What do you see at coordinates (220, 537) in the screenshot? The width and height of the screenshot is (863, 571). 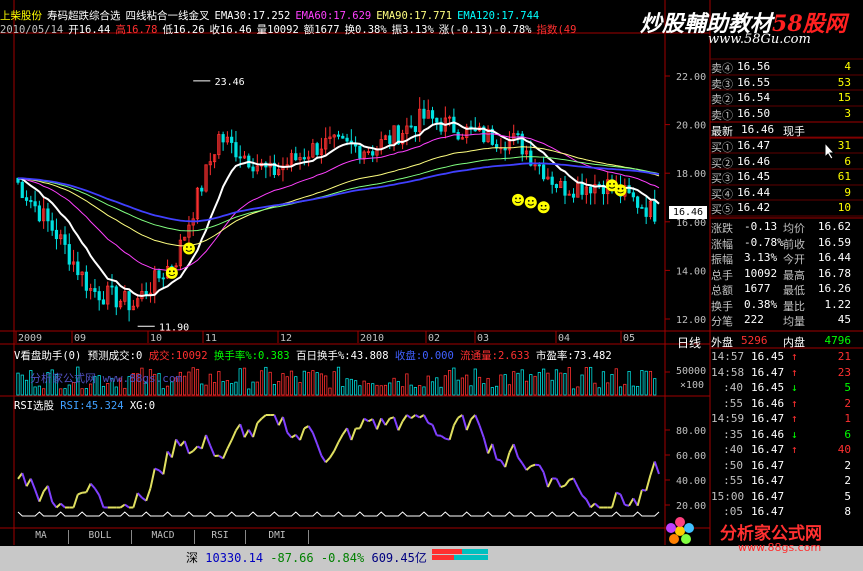 I see `tab-rsi: RSI` at bounding box center [220, 537].